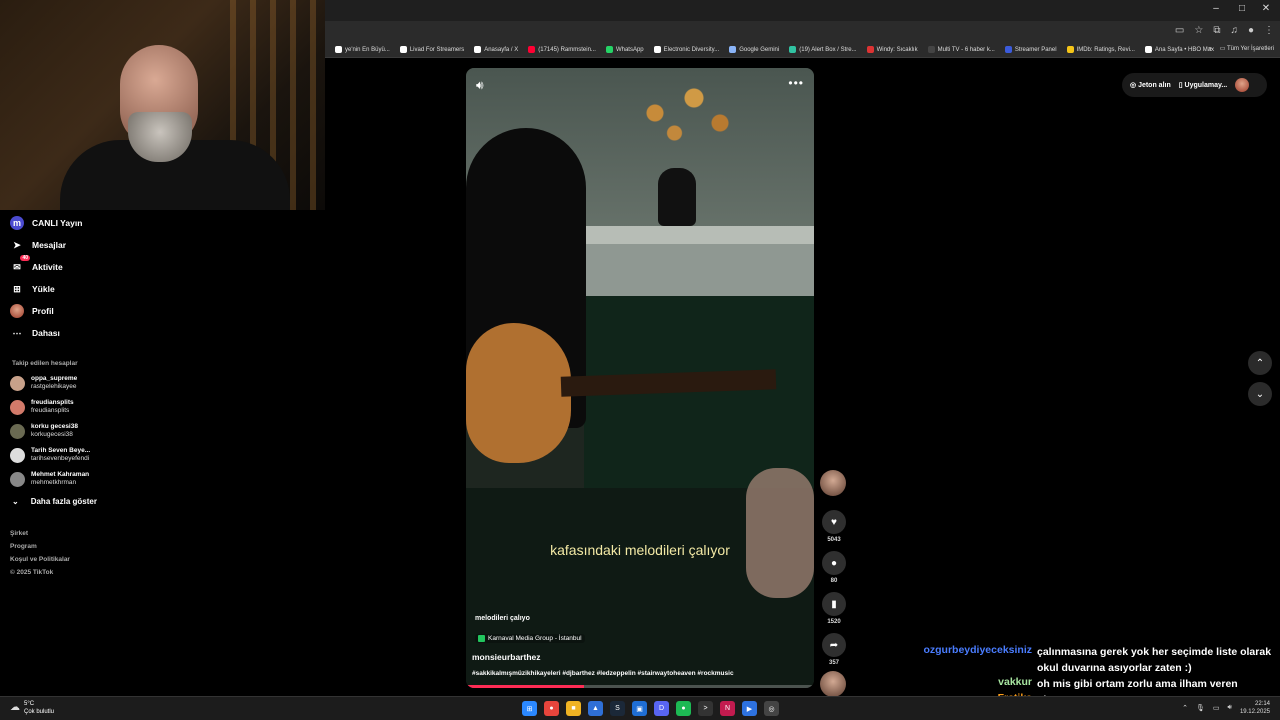  Describe the element at coordinates (1234, 30) in the screenshot. I see `media-icon: ♫` at that location.